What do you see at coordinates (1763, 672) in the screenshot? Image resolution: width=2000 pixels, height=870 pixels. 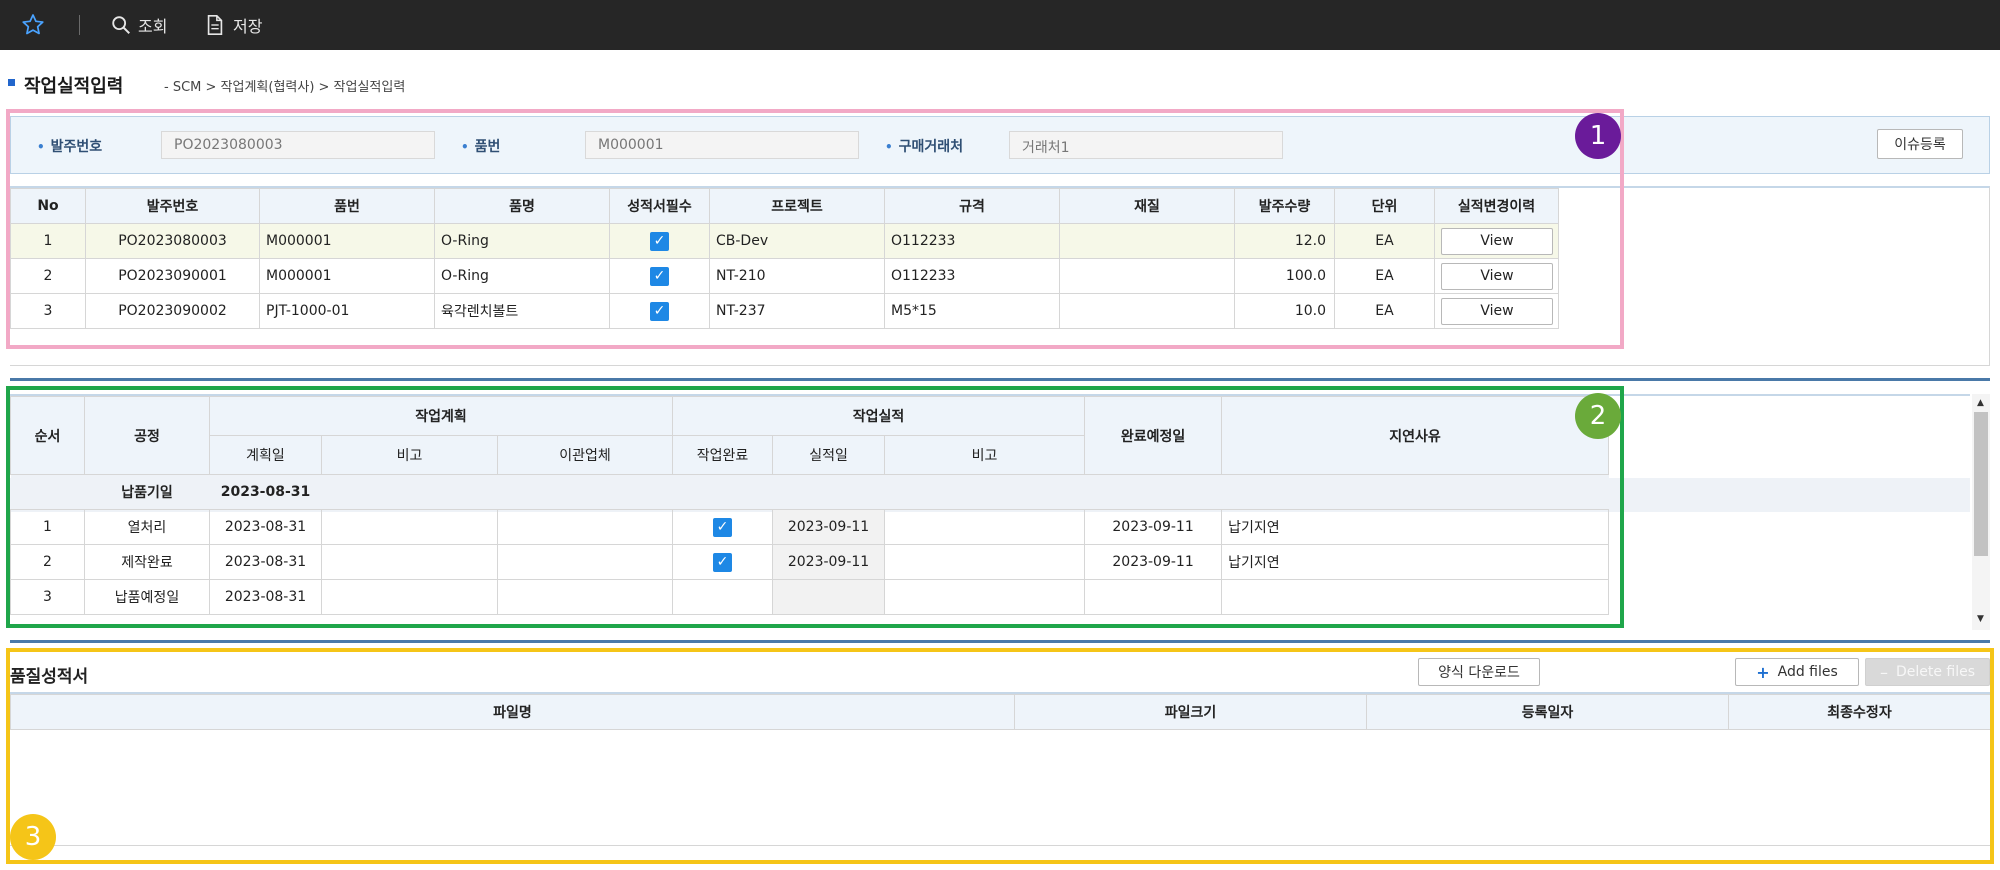 I see `plus-icon: +` at bounding box center [1763, 672].